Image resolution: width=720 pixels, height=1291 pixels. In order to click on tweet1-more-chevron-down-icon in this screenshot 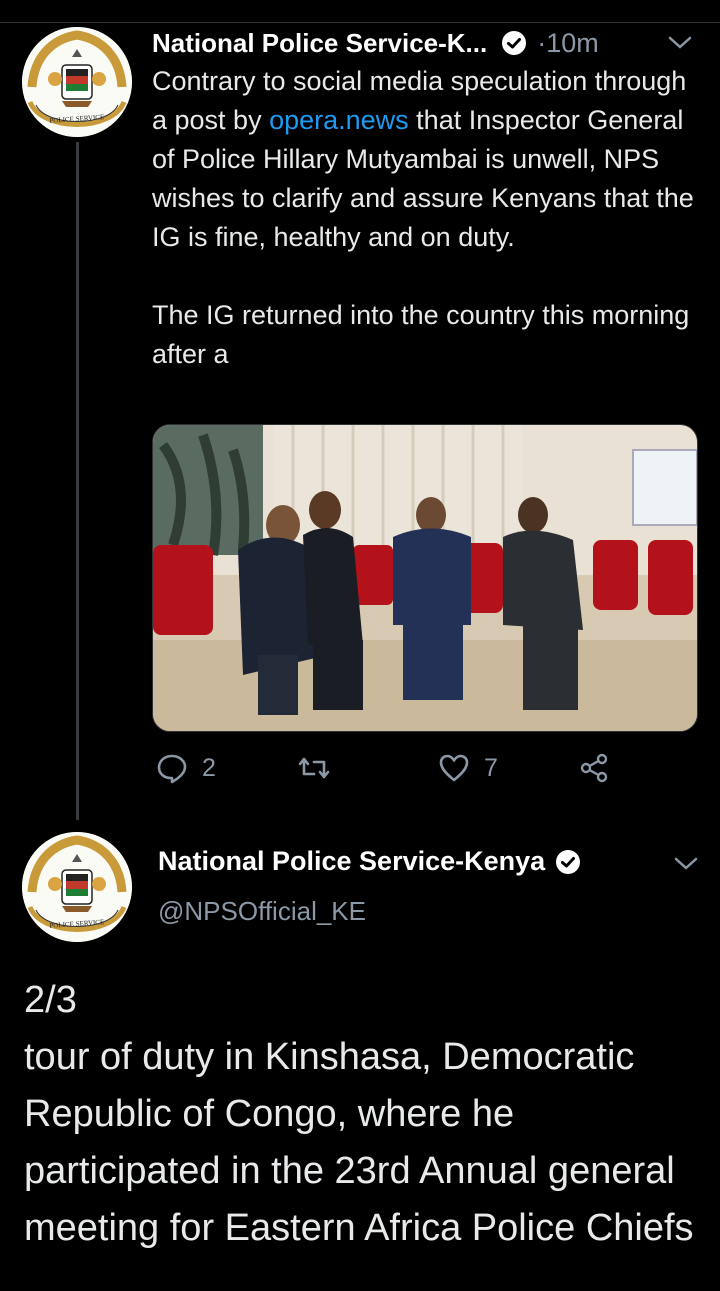, I will do `click(680, 43)`.